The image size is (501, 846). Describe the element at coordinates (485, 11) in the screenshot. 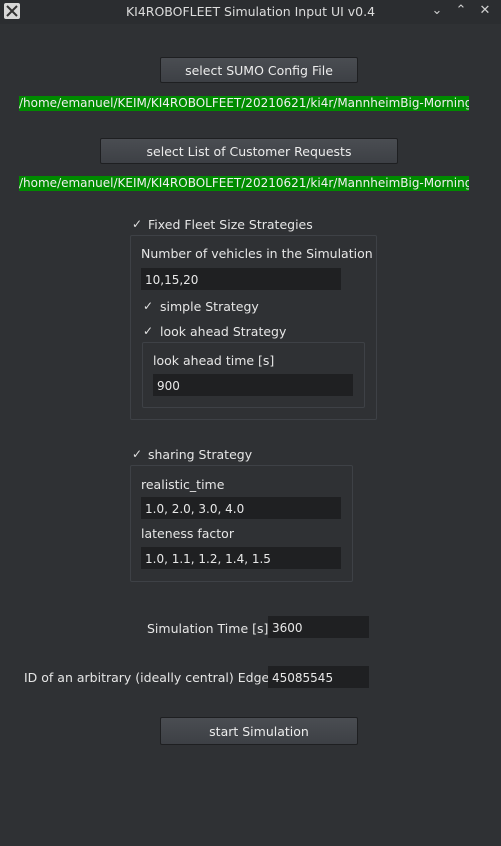

I see `close-icon: ✕` at that location.